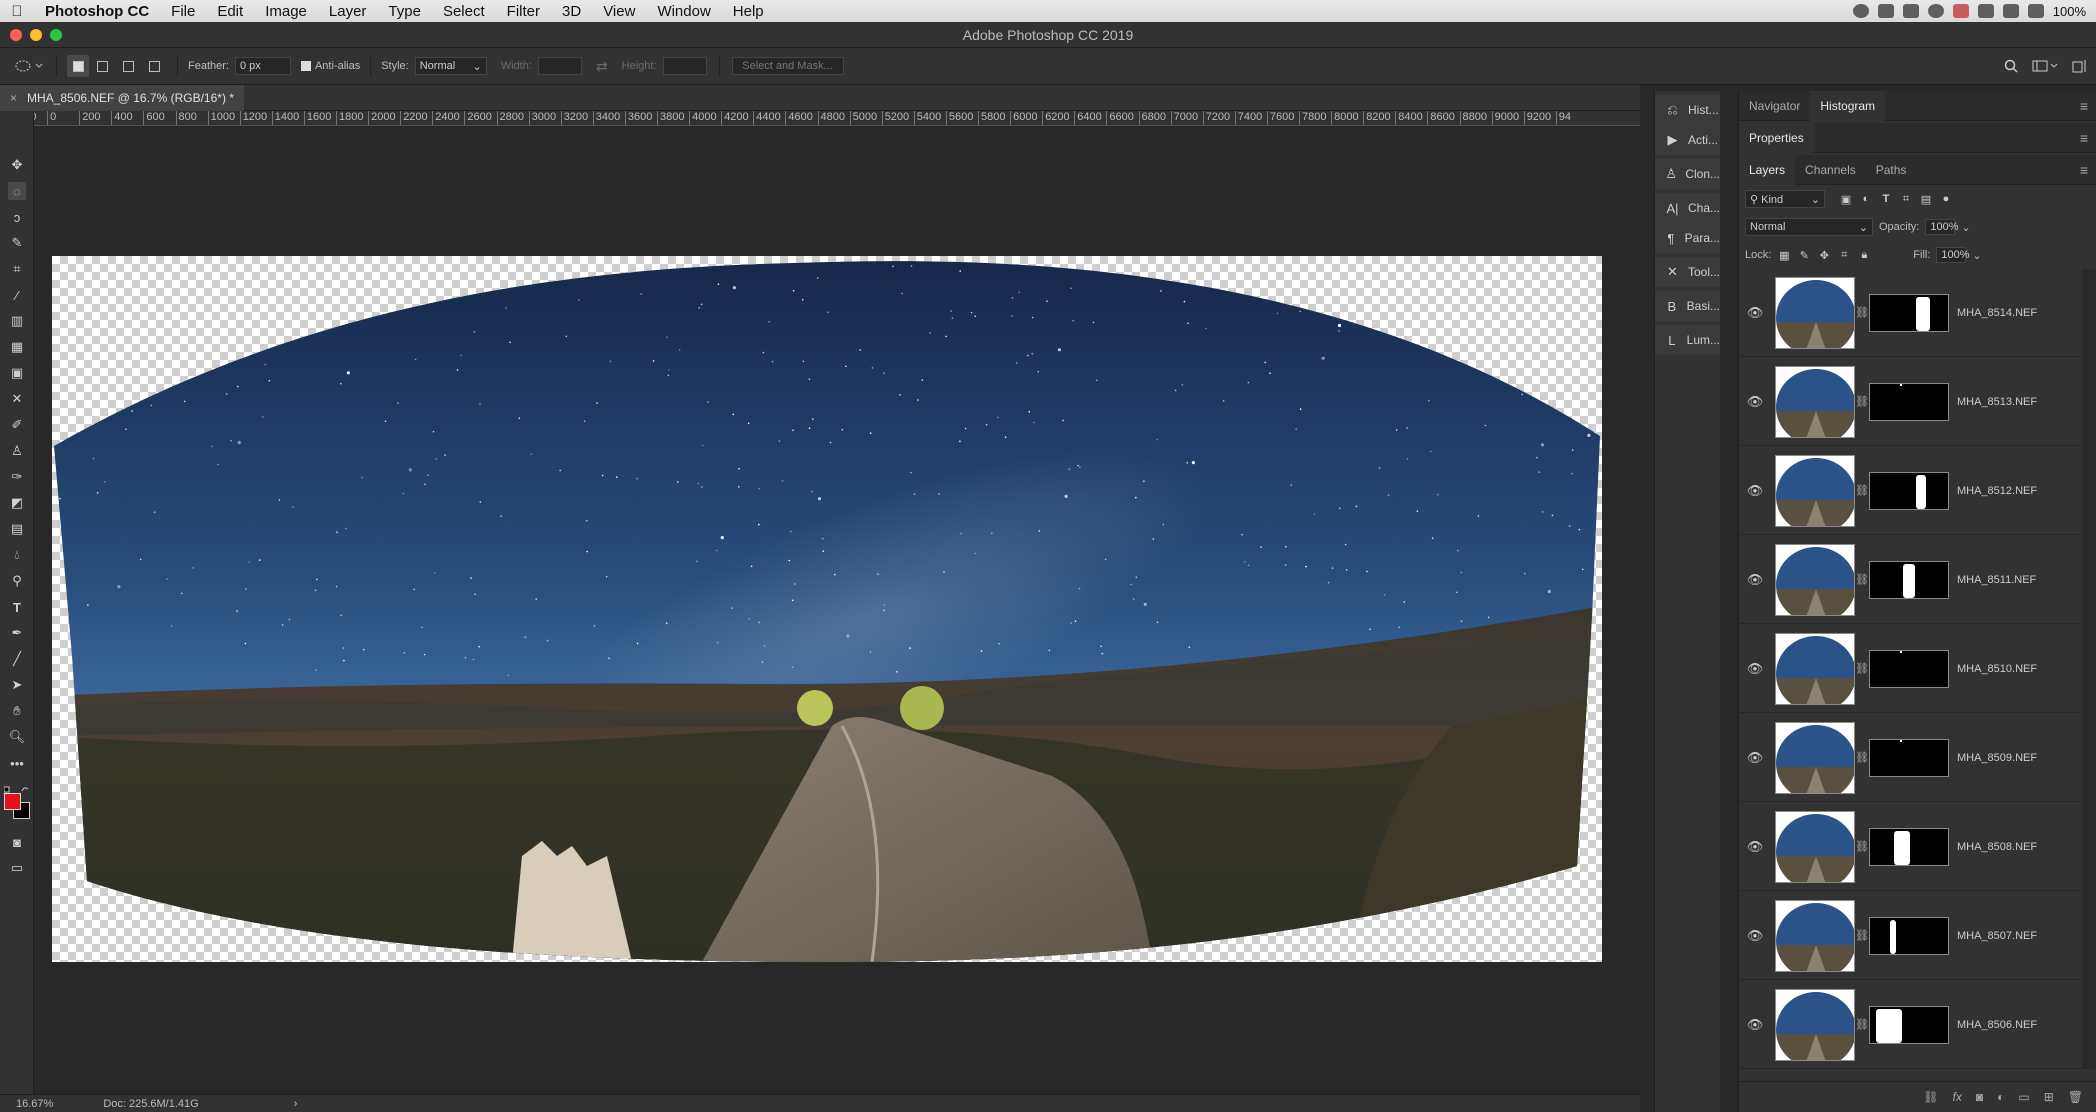 The width and height of the screenshot is (2096, 1112). I want to click on blend-mode-dropdown: Normal ⌄, so click(1809, 227).